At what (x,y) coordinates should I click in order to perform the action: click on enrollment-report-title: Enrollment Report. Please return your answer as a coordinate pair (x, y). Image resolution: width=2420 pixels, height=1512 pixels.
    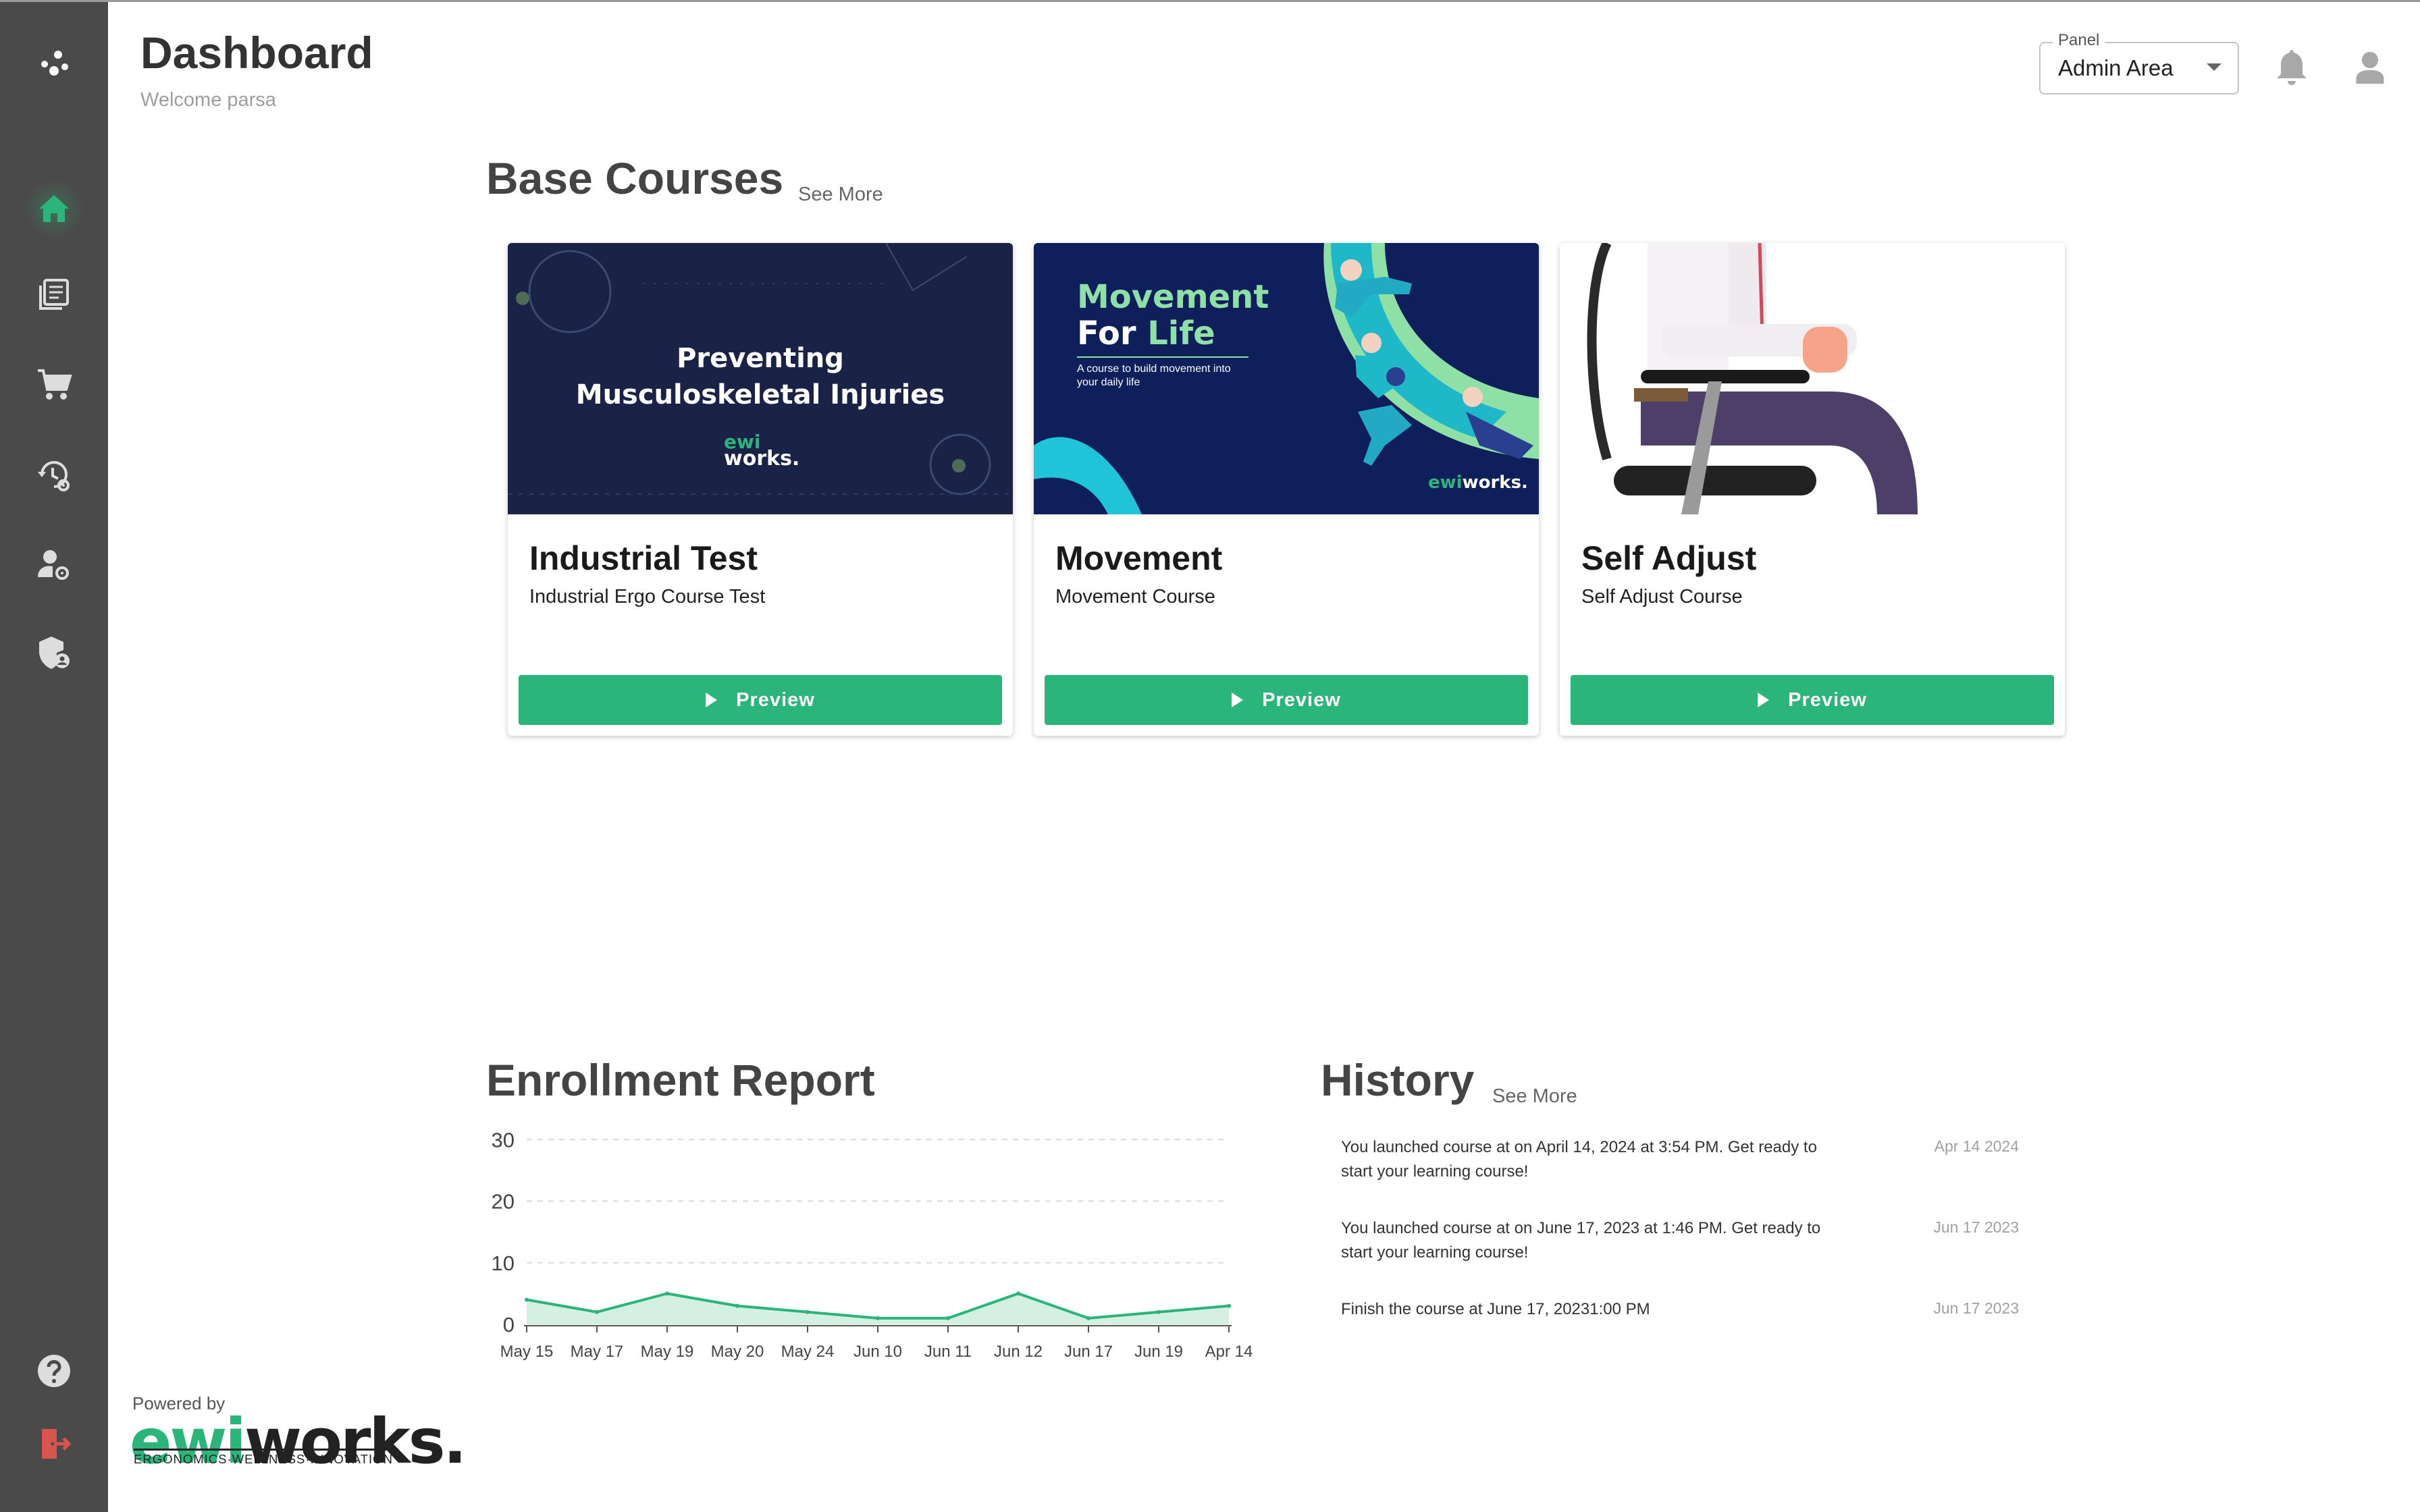
    Looking at the image, I should click on (680, 1080).